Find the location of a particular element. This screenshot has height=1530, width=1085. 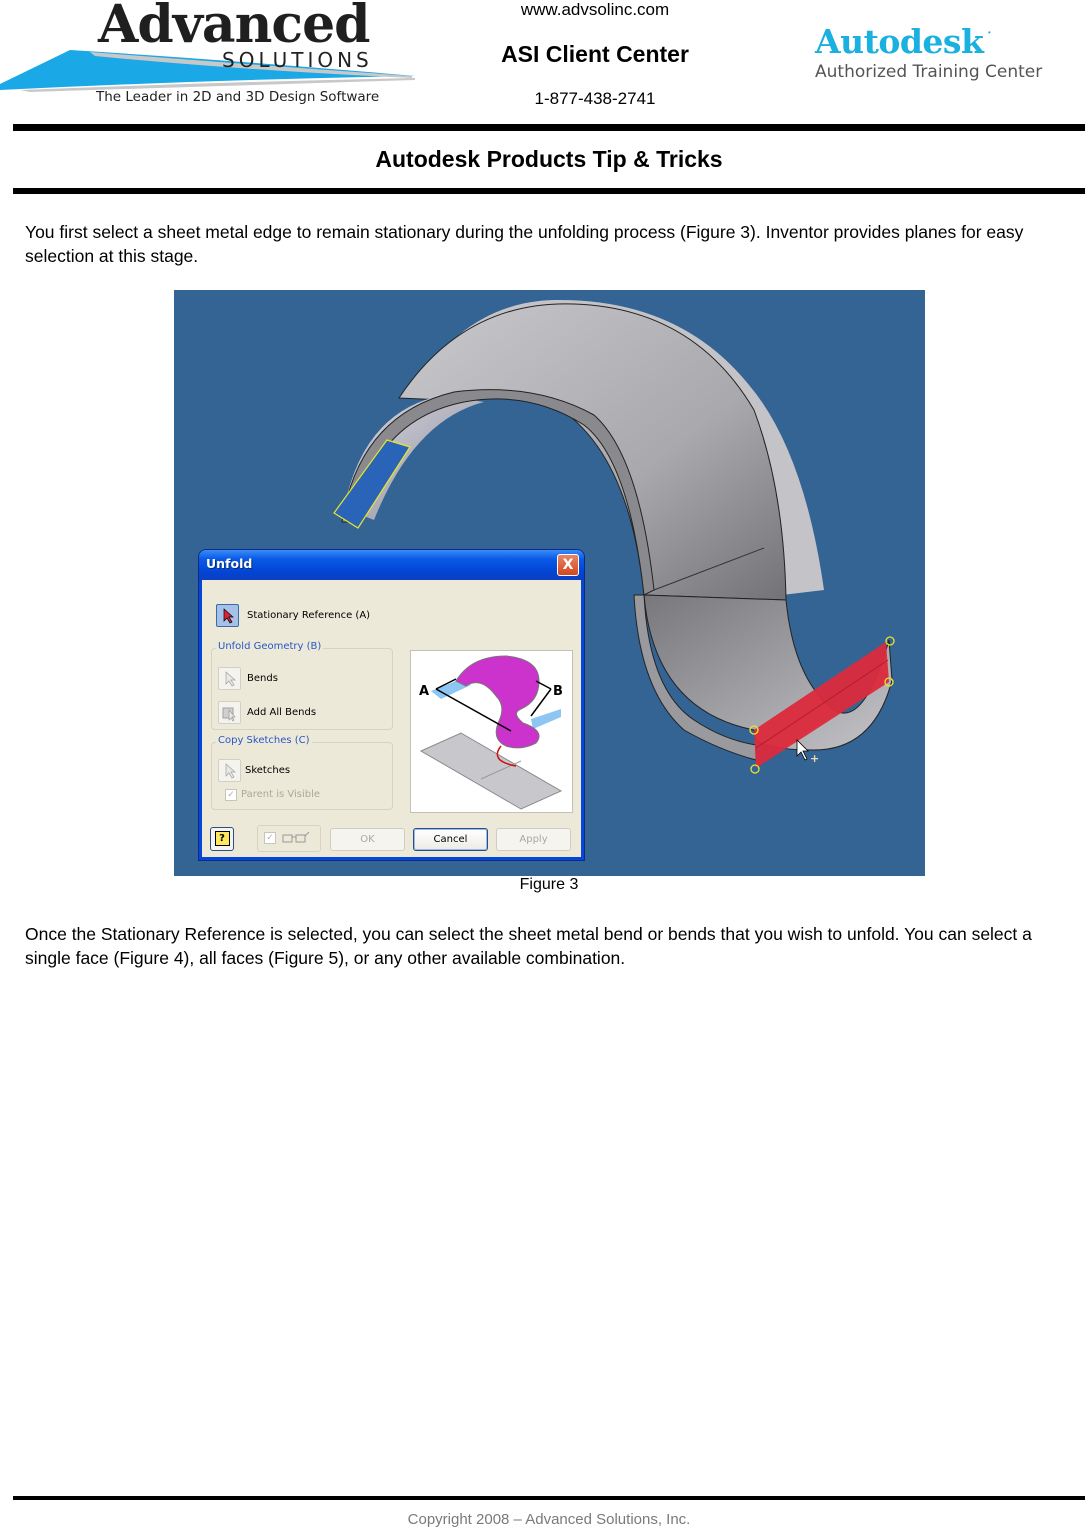

website-link: www.advsolinc.com is located at coordinates (595, 10).